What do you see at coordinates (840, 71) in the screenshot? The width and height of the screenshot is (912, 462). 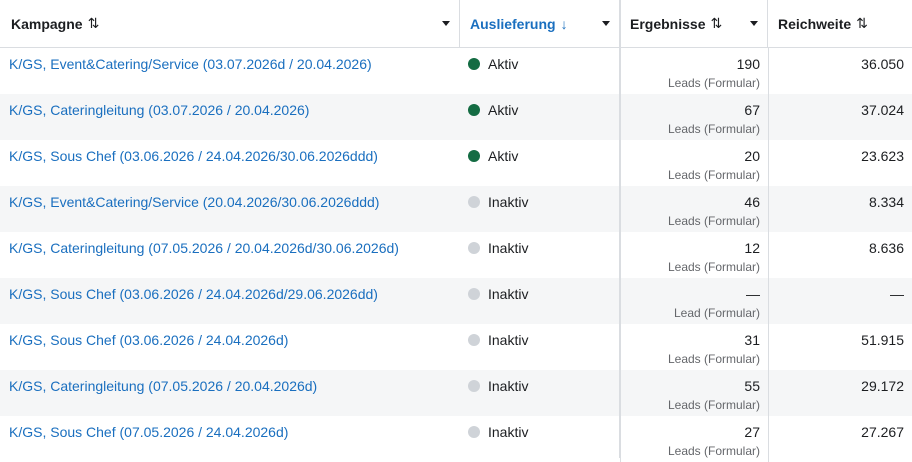 I see `reach-cell: 36.050` at bounding box center [840, 71].